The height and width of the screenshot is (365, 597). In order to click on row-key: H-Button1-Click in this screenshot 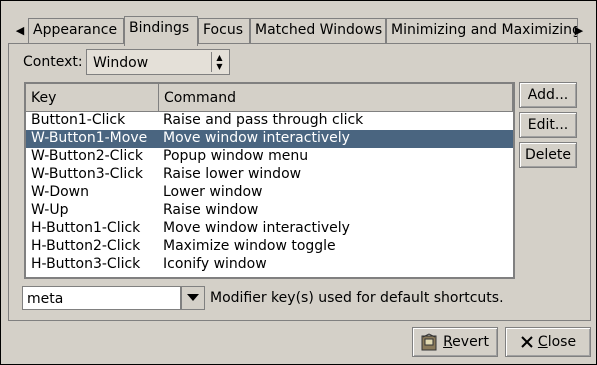, I will do `click(86, 228)`.